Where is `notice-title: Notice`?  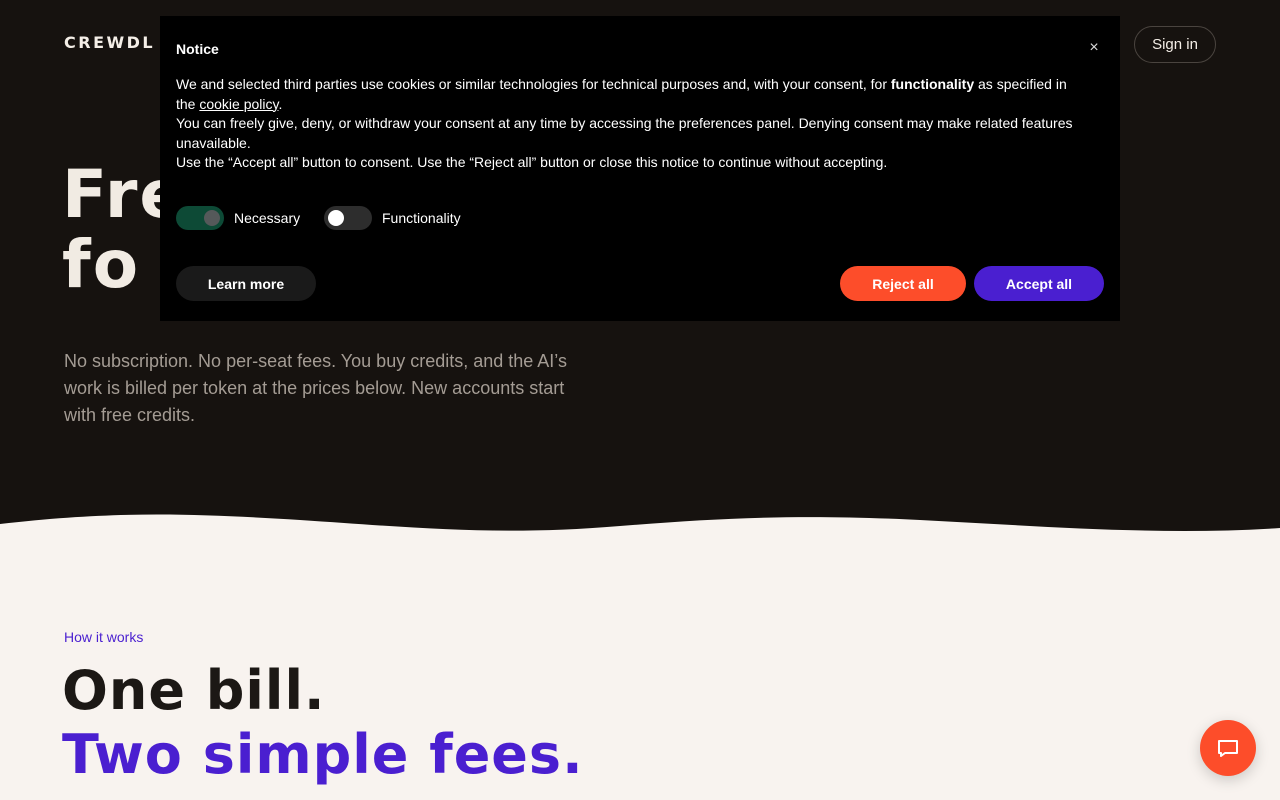
notice-title: Notice is located at coordinates (197, 49).